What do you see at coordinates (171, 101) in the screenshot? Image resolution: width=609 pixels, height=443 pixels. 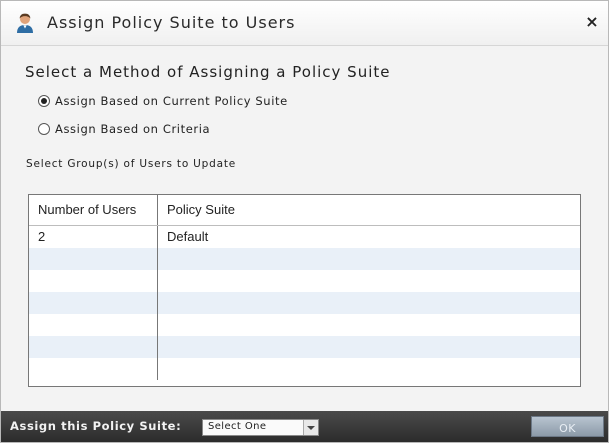 I see `radio-label: Assign Based on Current Policy Suite` at bounding box center [171, 101].